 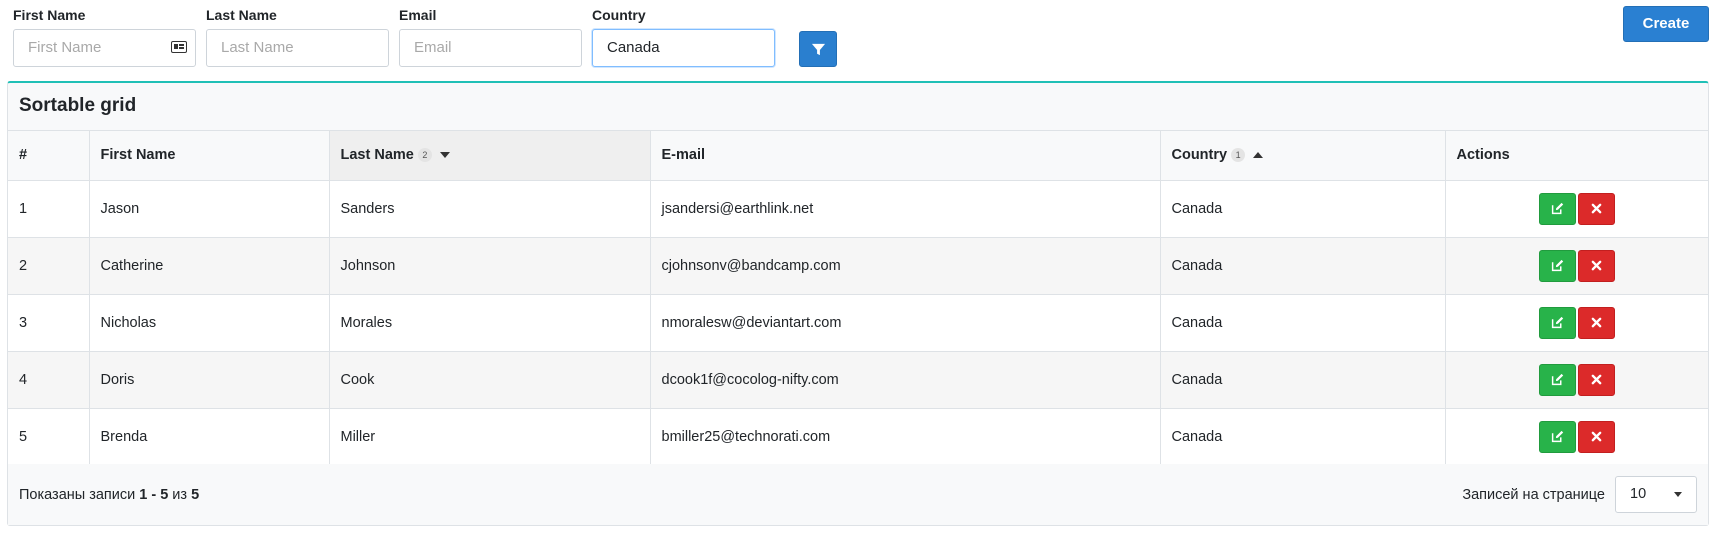 What do you see at coordinates (905, 208) in the screenshot?
I see `cell-email: jsandersi@earthlink.net` at bounding box center [905, 208].